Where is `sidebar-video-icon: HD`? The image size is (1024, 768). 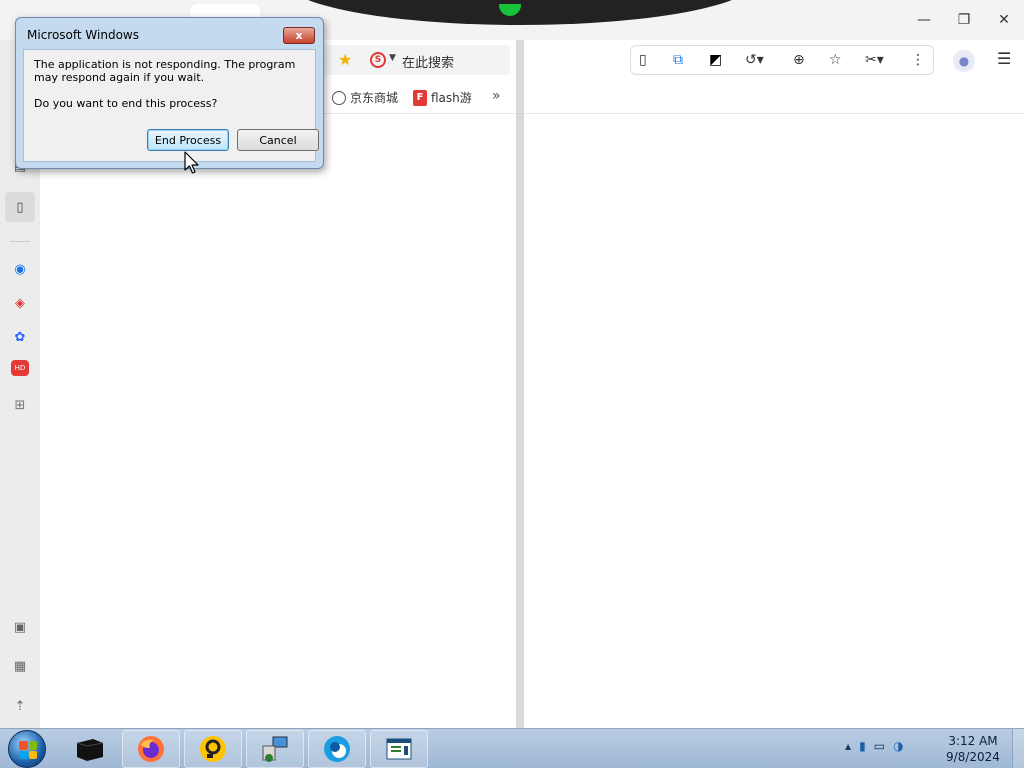 sidebar-video-icon: HD is located at coordinates (20, 368).